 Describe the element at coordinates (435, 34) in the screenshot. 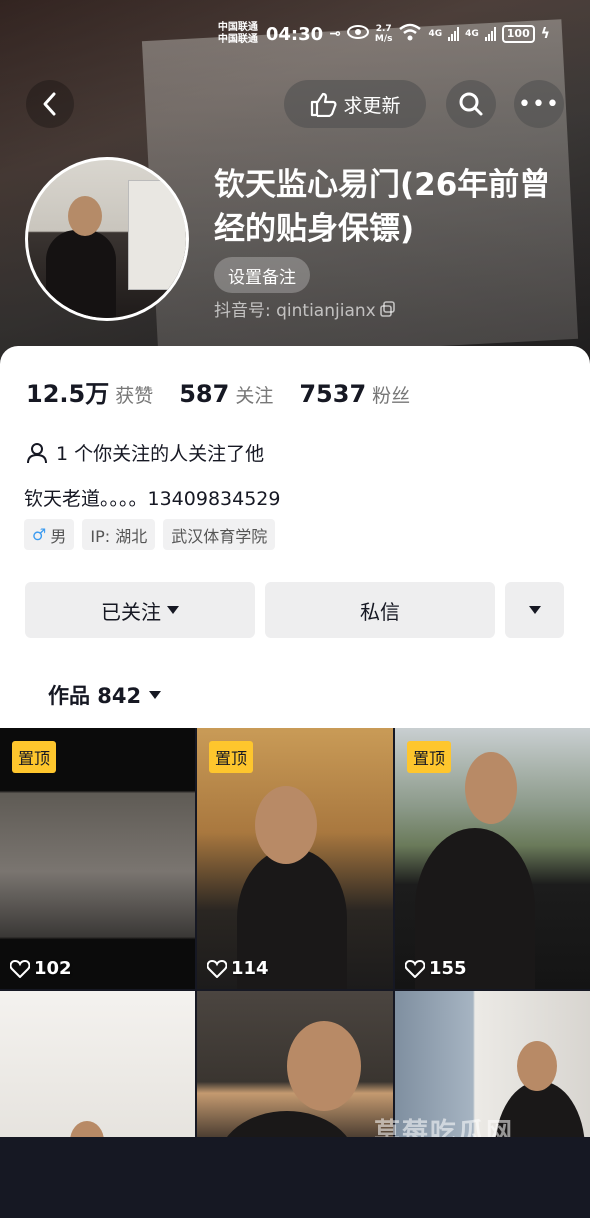

I see `network-type-1: 4G` at that location.